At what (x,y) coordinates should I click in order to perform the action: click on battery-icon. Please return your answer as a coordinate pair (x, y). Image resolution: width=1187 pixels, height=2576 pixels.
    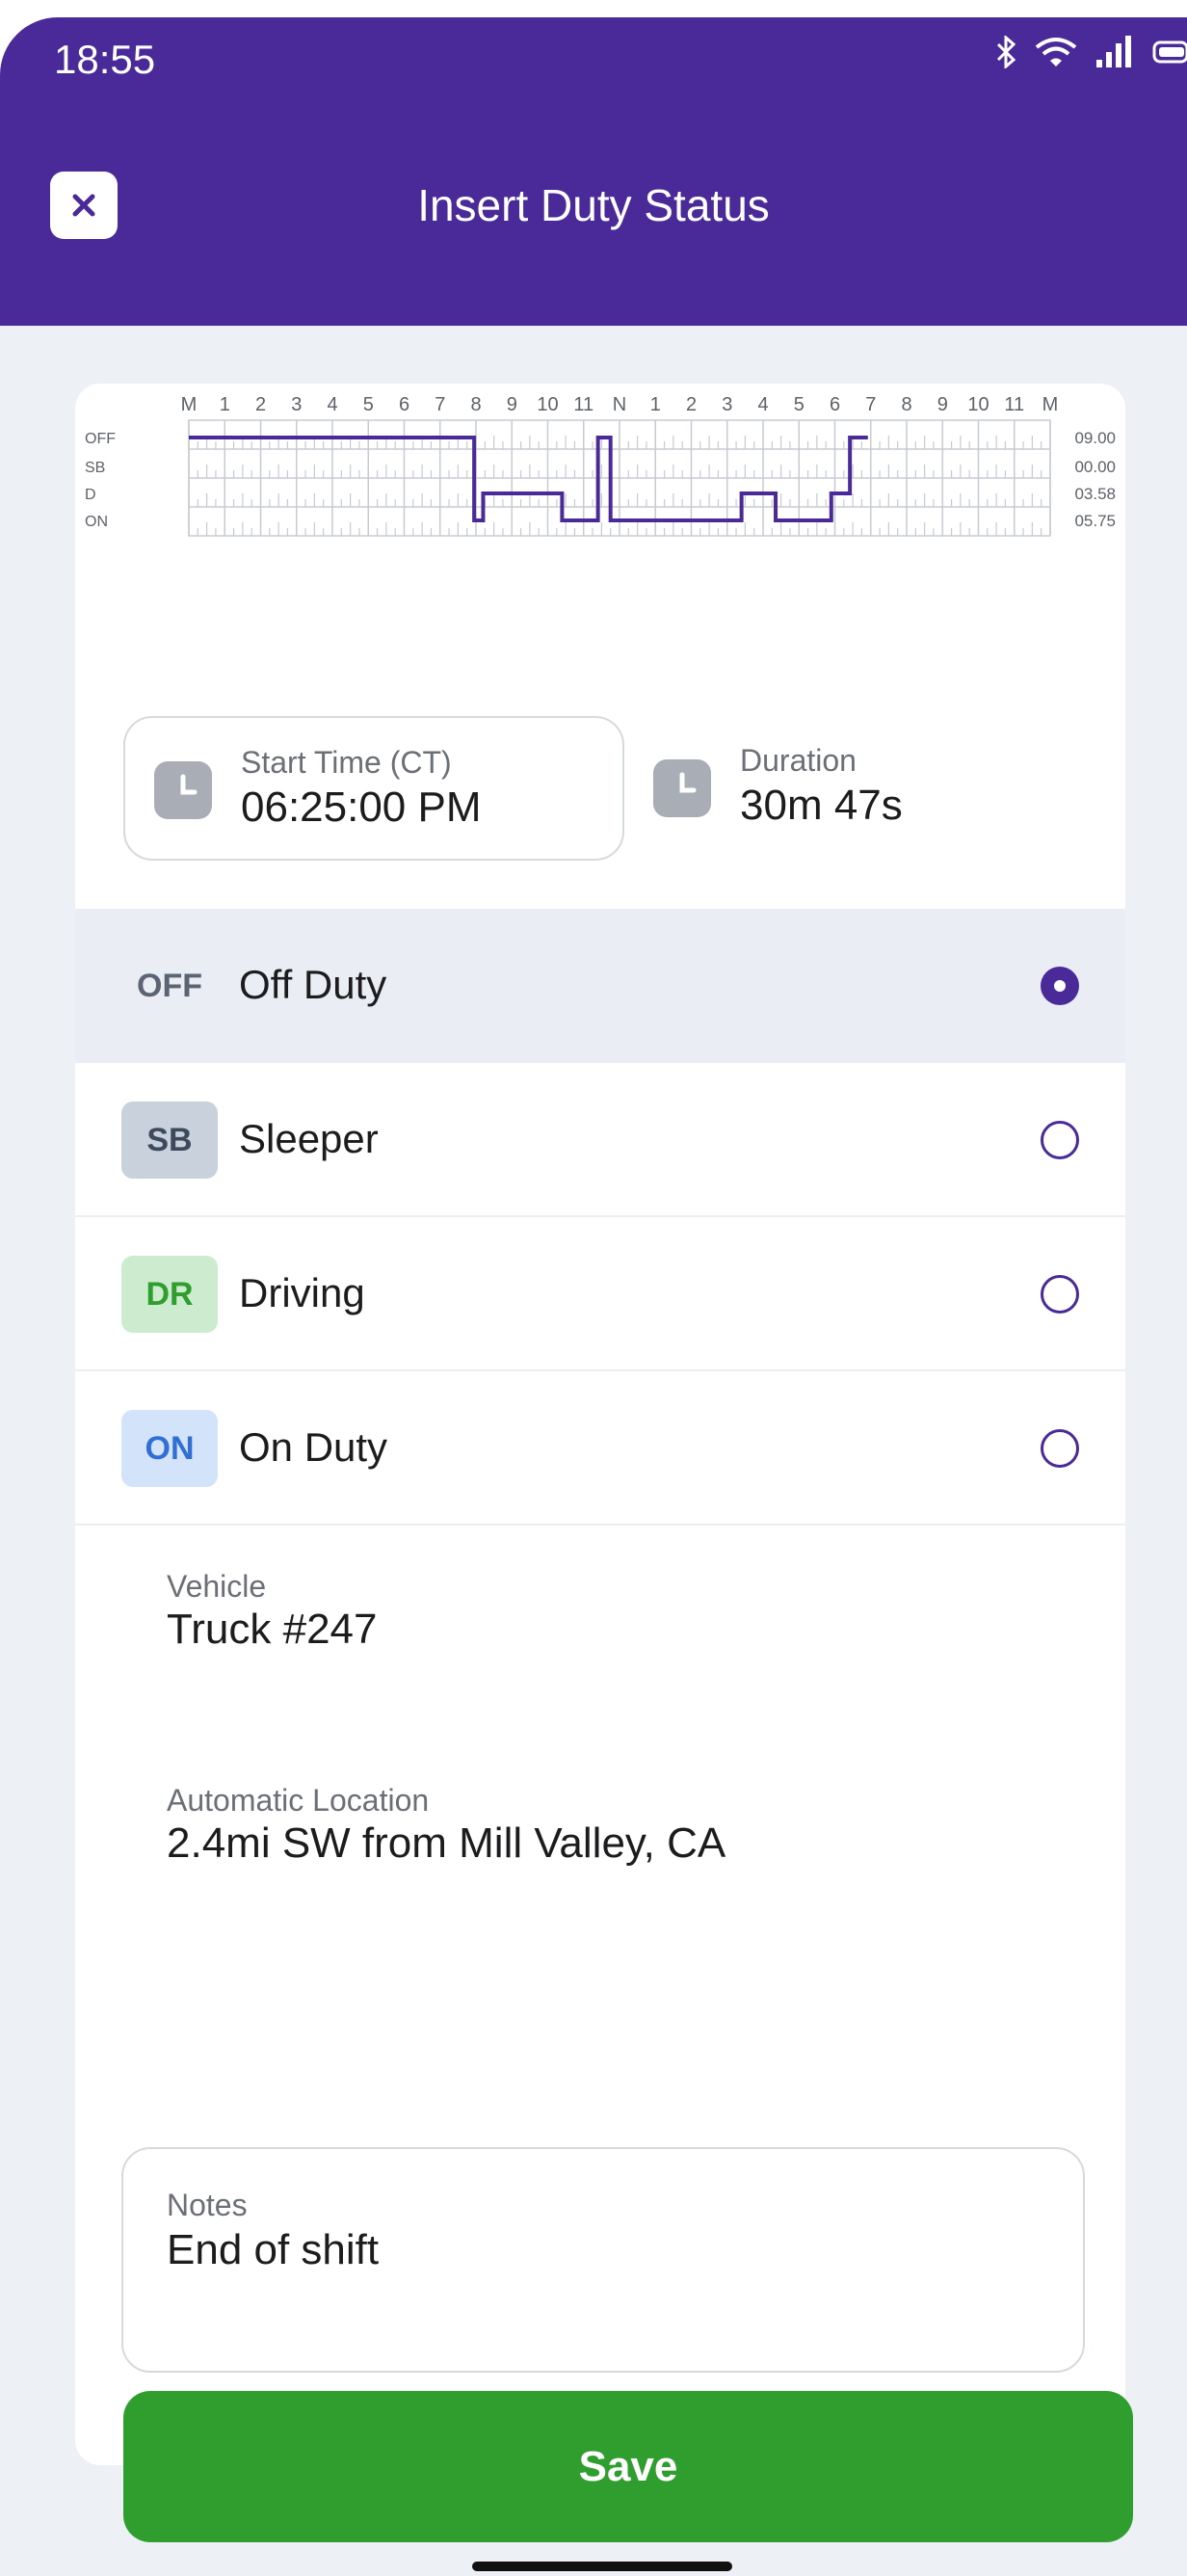
    Looking at the image, I should click on (1169, 52).